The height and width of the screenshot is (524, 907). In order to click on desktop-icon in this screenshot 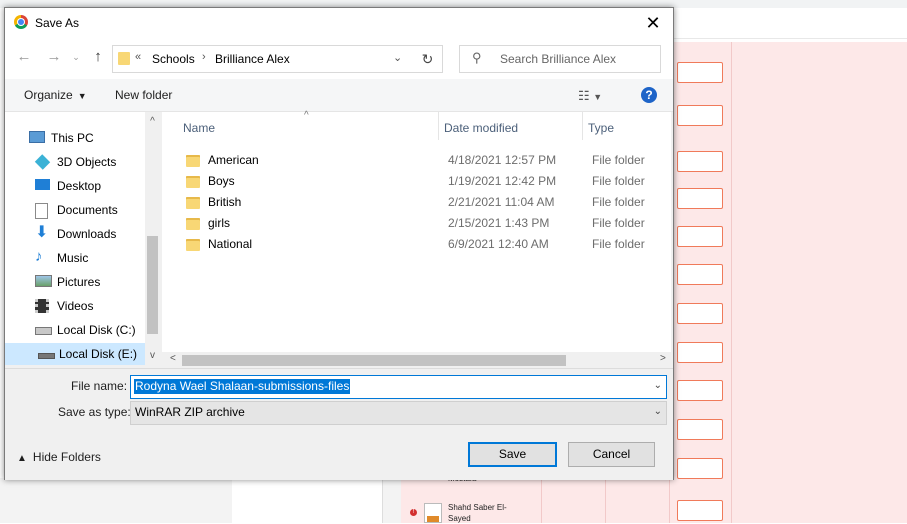, I will do `click(42, 184)`.